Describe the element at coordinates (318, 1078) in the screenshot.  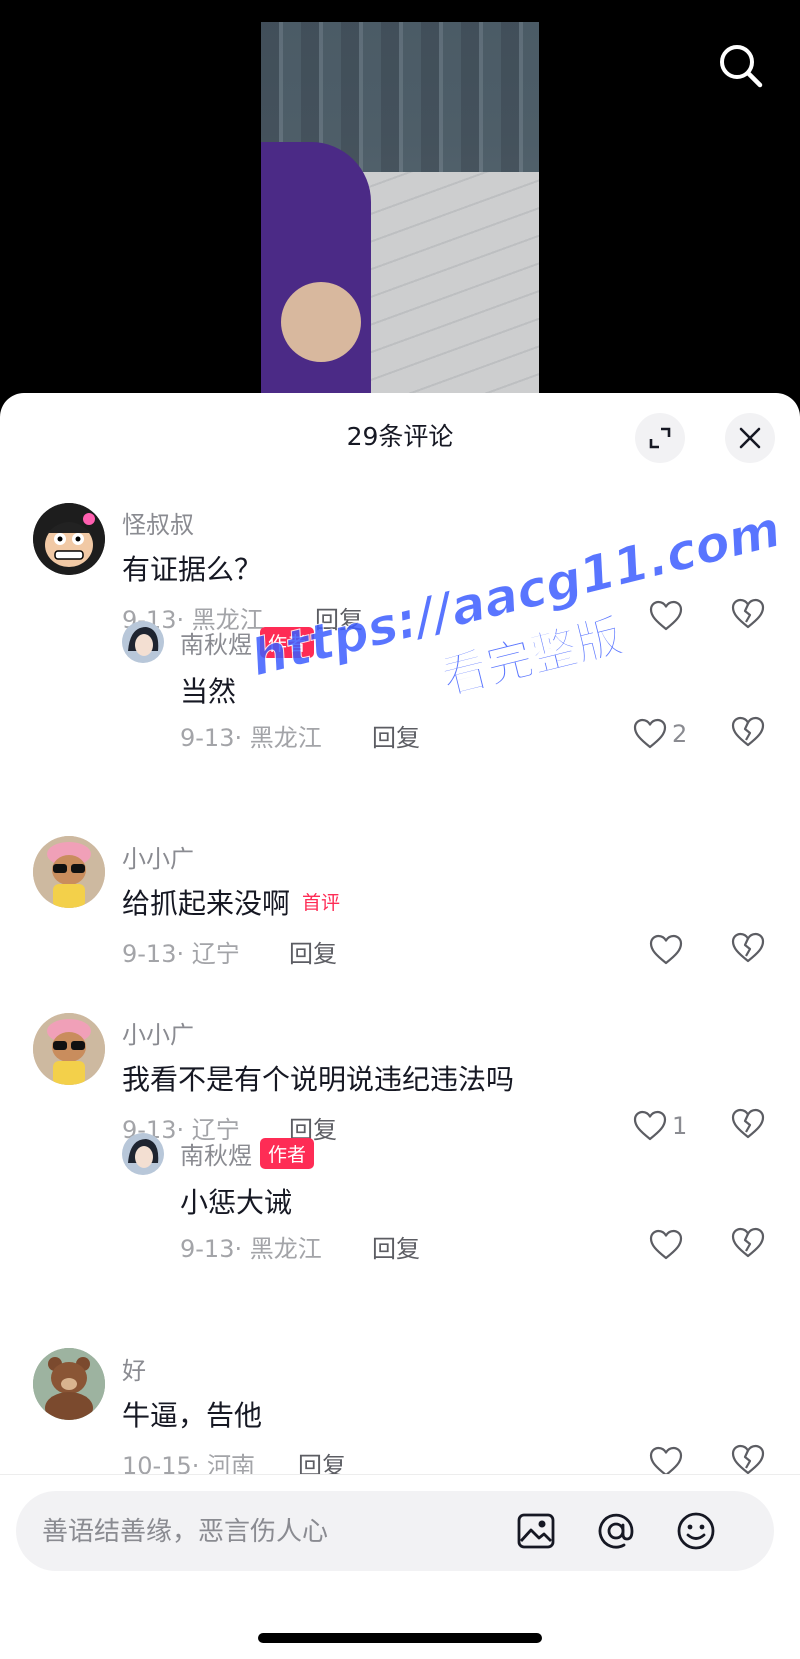
I see `comment-text: 我看不是有个说明说违纪违法吗` at that location.